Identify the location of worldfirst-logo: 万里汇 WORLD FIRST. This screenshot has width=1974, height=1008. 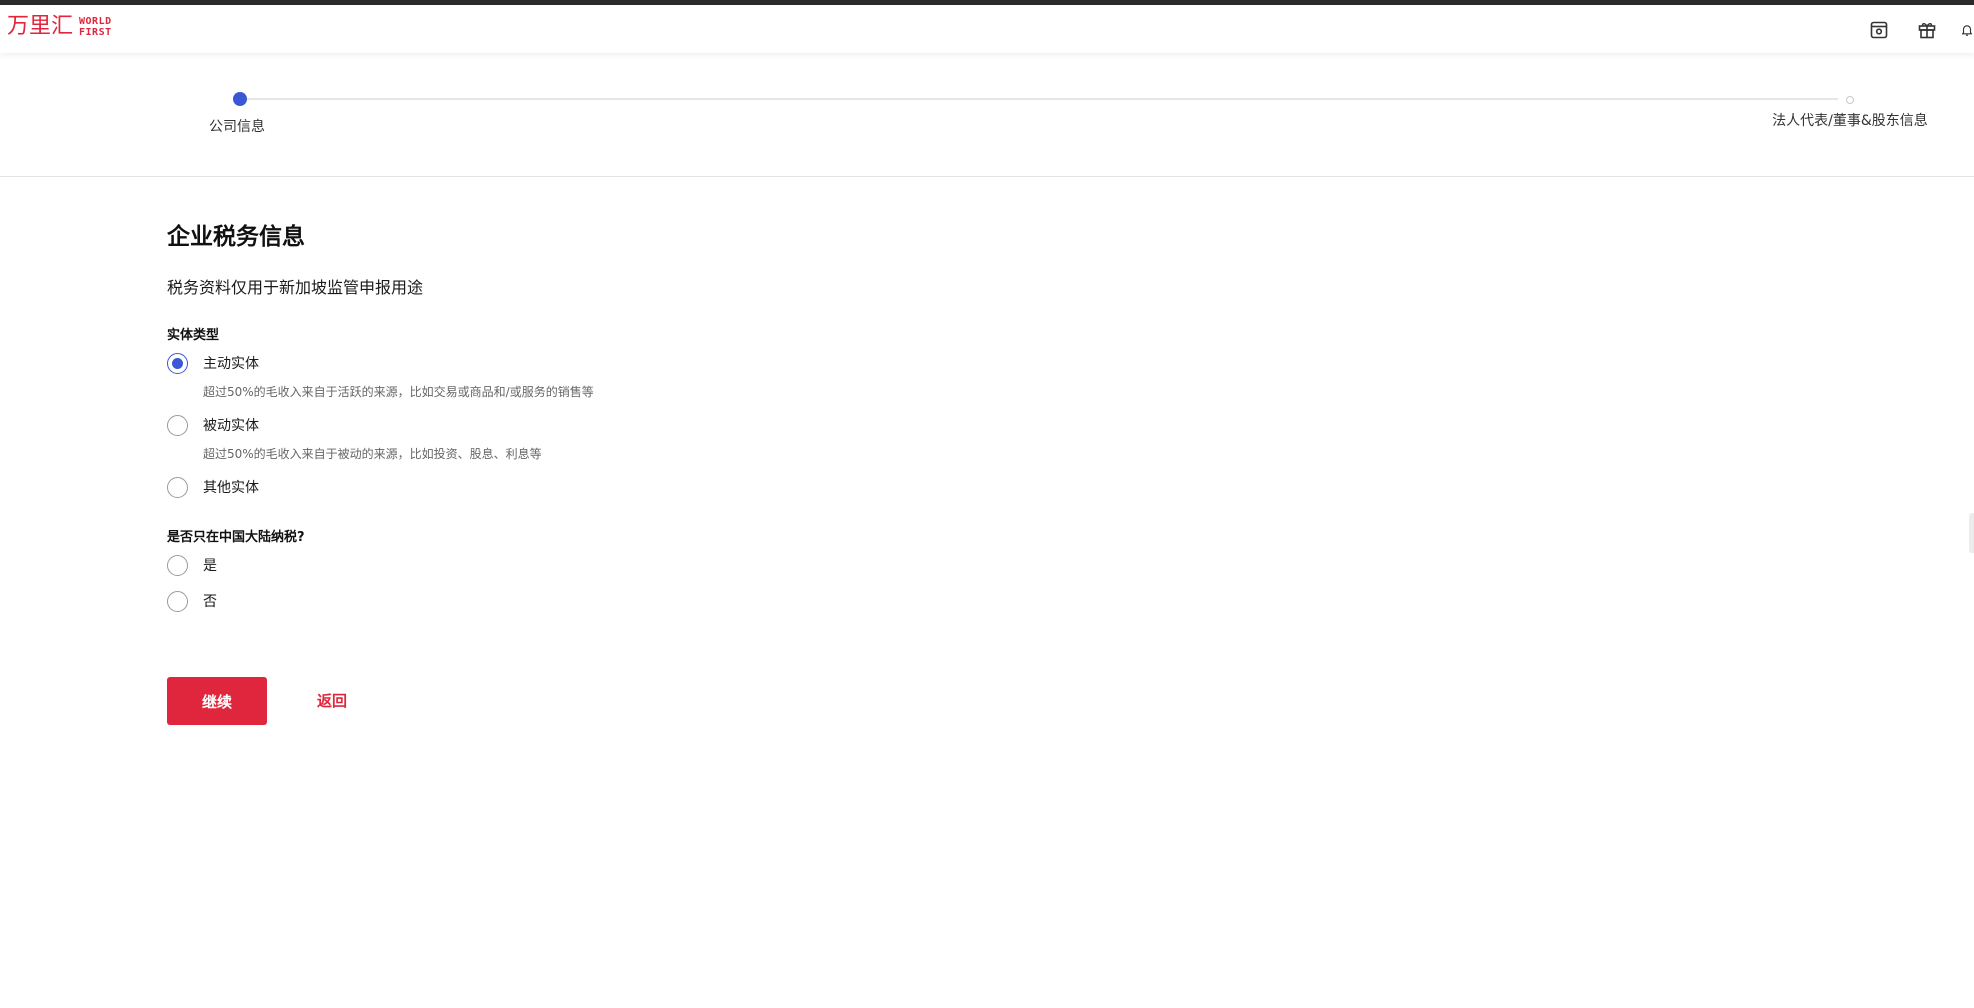
(59, 27).